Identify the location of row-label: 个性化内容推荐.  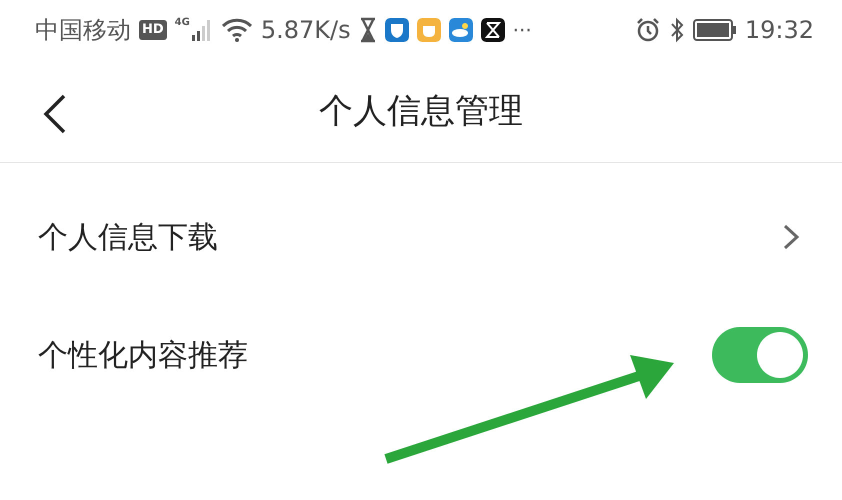
(143, 355).